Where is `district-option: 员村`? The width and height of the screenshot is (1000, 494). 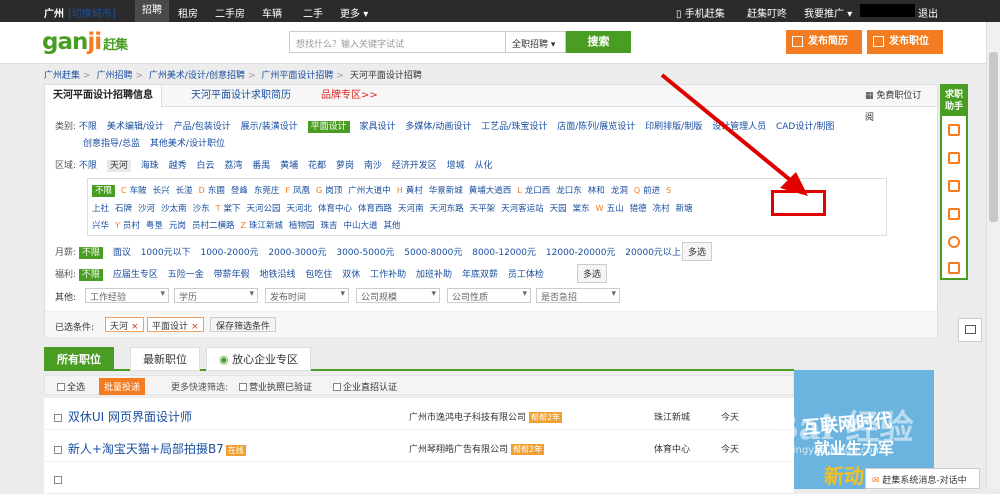 district-option: 员村 is located at coordinates (131, 226).